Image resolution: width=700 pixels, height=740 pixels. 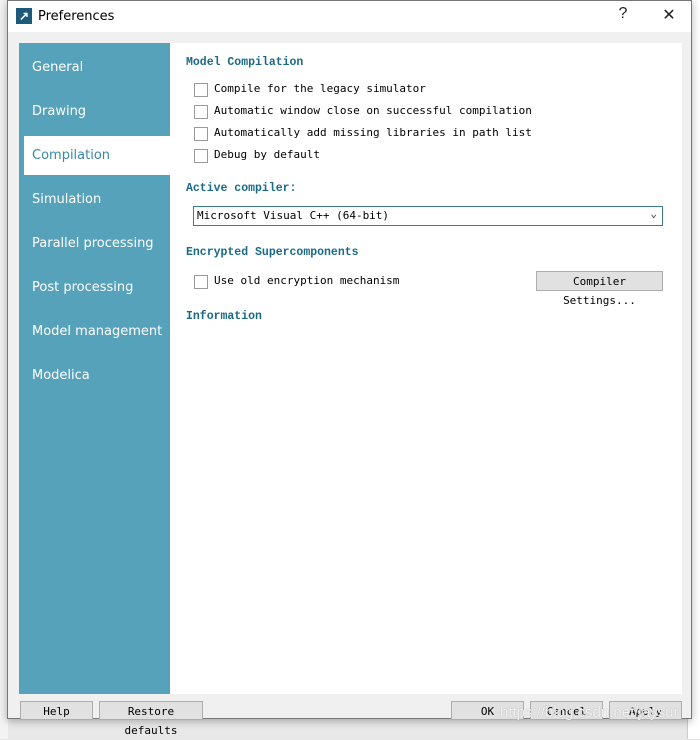 What do you see at coordinates (94, 111) in the screenshot?
I see `sidebar-item-drawing: Drawing` at bounding box center [94, 111].